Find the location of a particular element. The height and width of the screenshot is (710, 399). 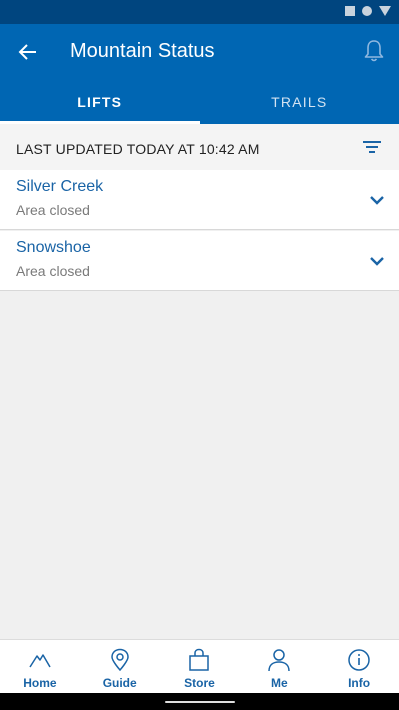

info-icon is located at coordinates (359, 660).